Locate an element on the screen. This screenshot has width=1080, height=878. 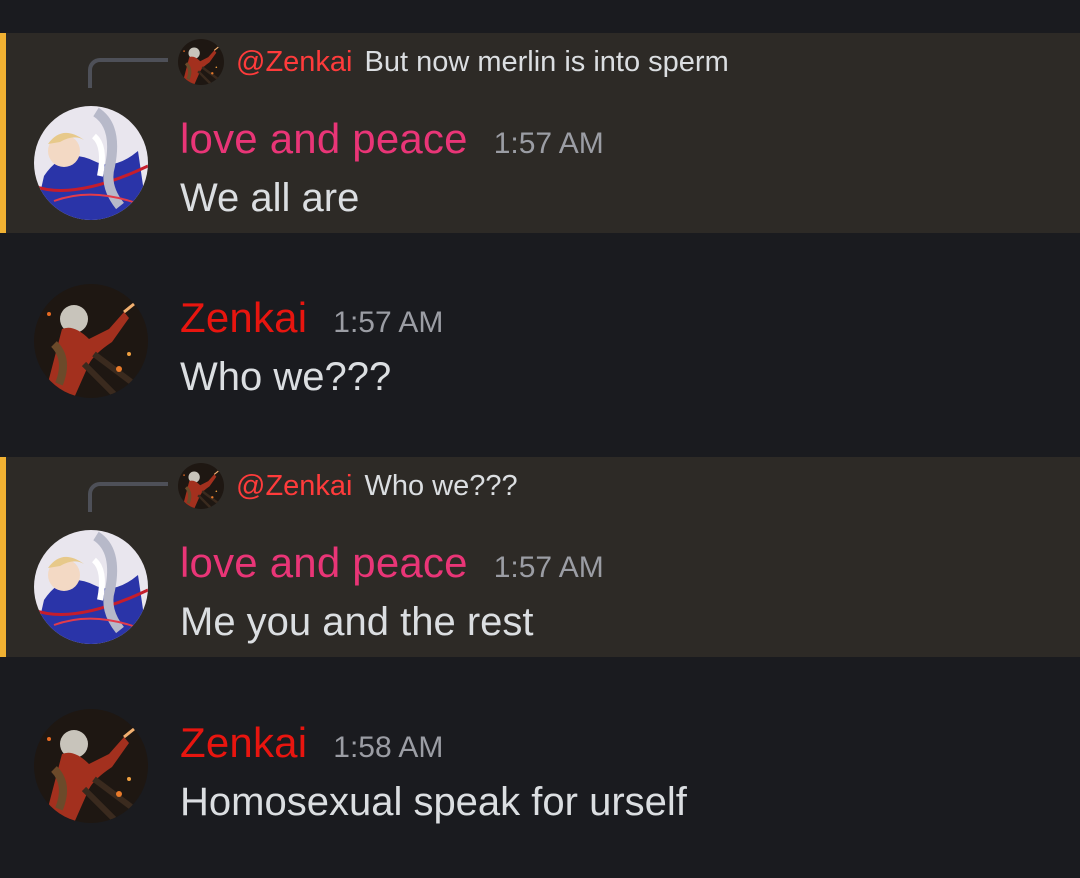
message-text: Who we??? is located at coordinates (286, 377).